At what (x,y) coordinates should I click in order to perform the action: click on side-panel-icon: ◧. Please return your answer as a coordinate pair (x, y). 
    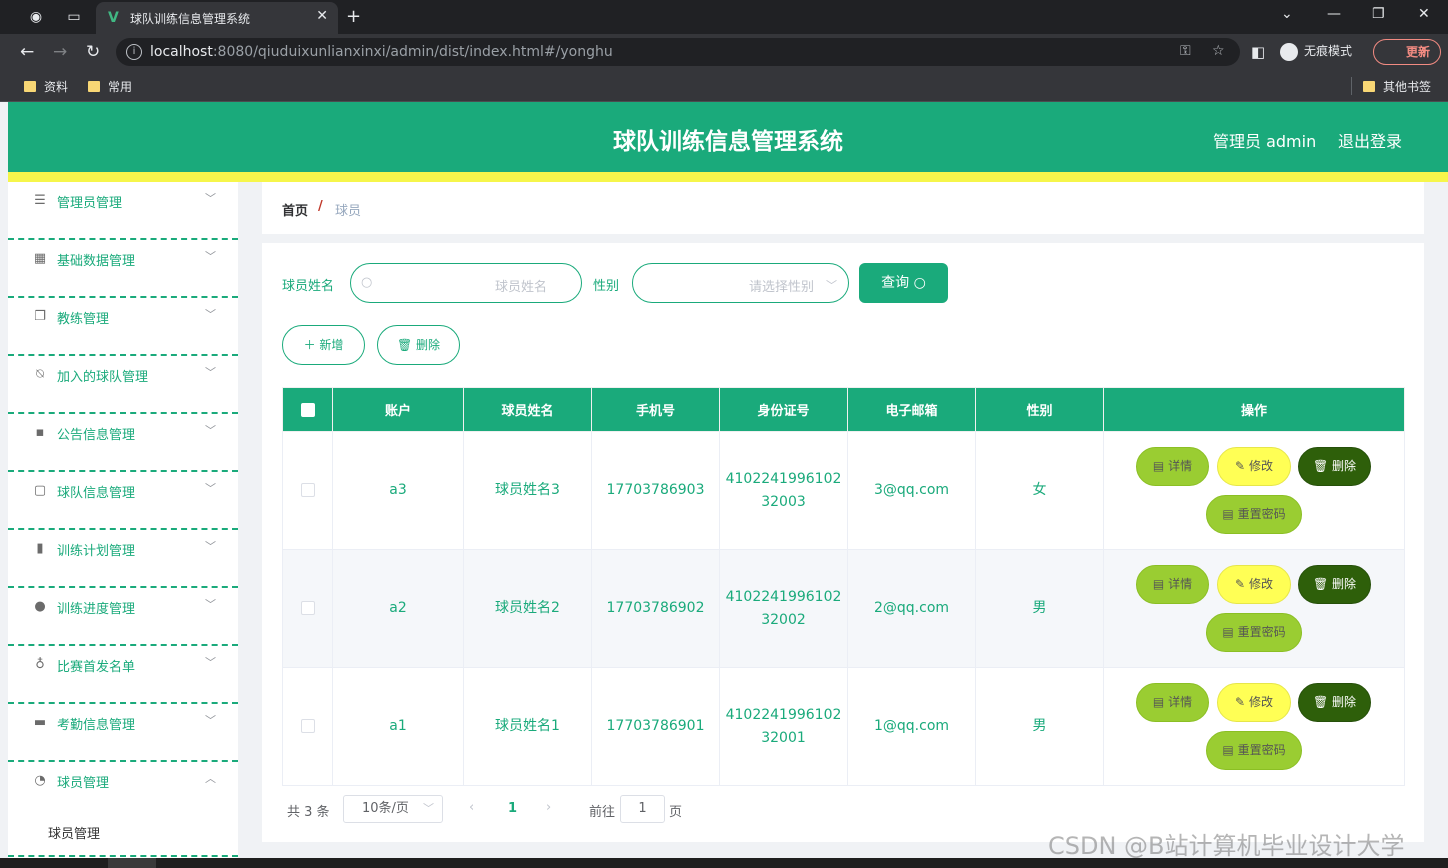
    Looking at the image, I should click on (1258, 52).